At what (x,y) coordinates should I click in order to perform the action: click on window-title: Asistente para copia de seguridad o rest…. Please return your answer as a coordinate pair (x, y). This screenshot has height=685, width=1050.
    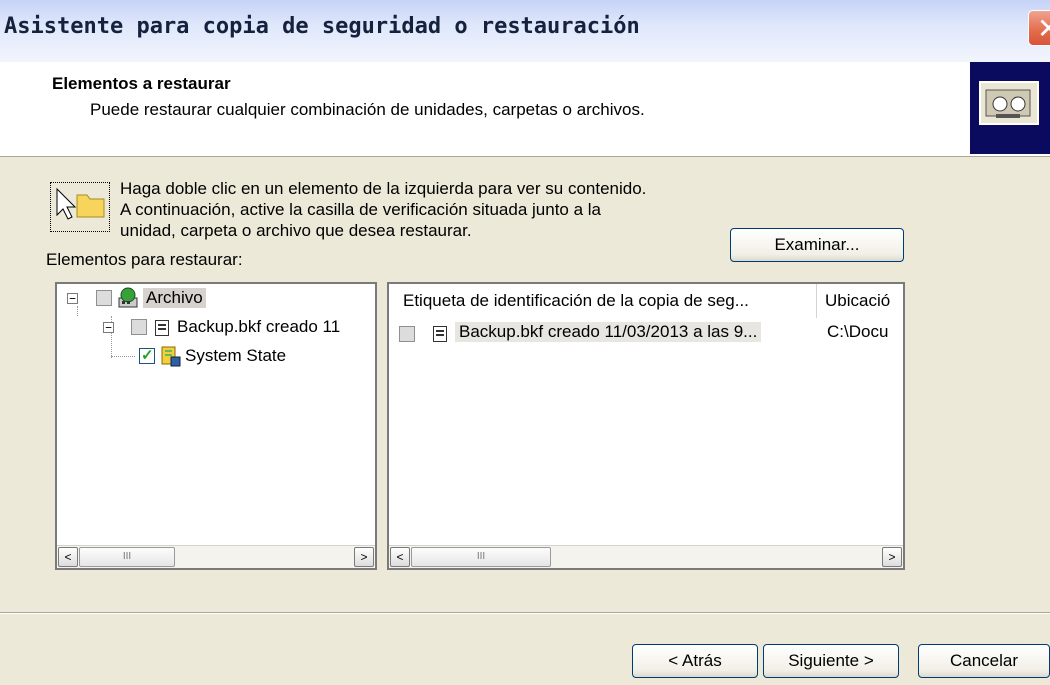
    Looking at the image, I should click on (322, 26).